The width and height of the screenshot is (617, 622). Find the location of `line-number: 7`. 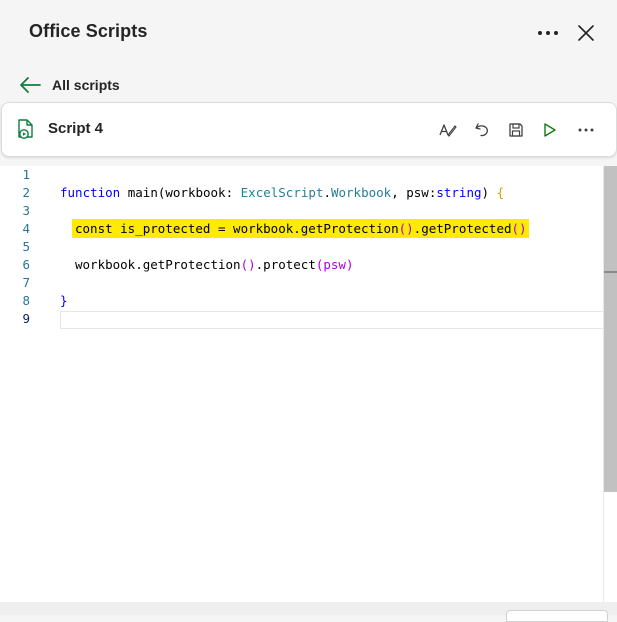

line-number: 7 is located at coordinates (26, 282).